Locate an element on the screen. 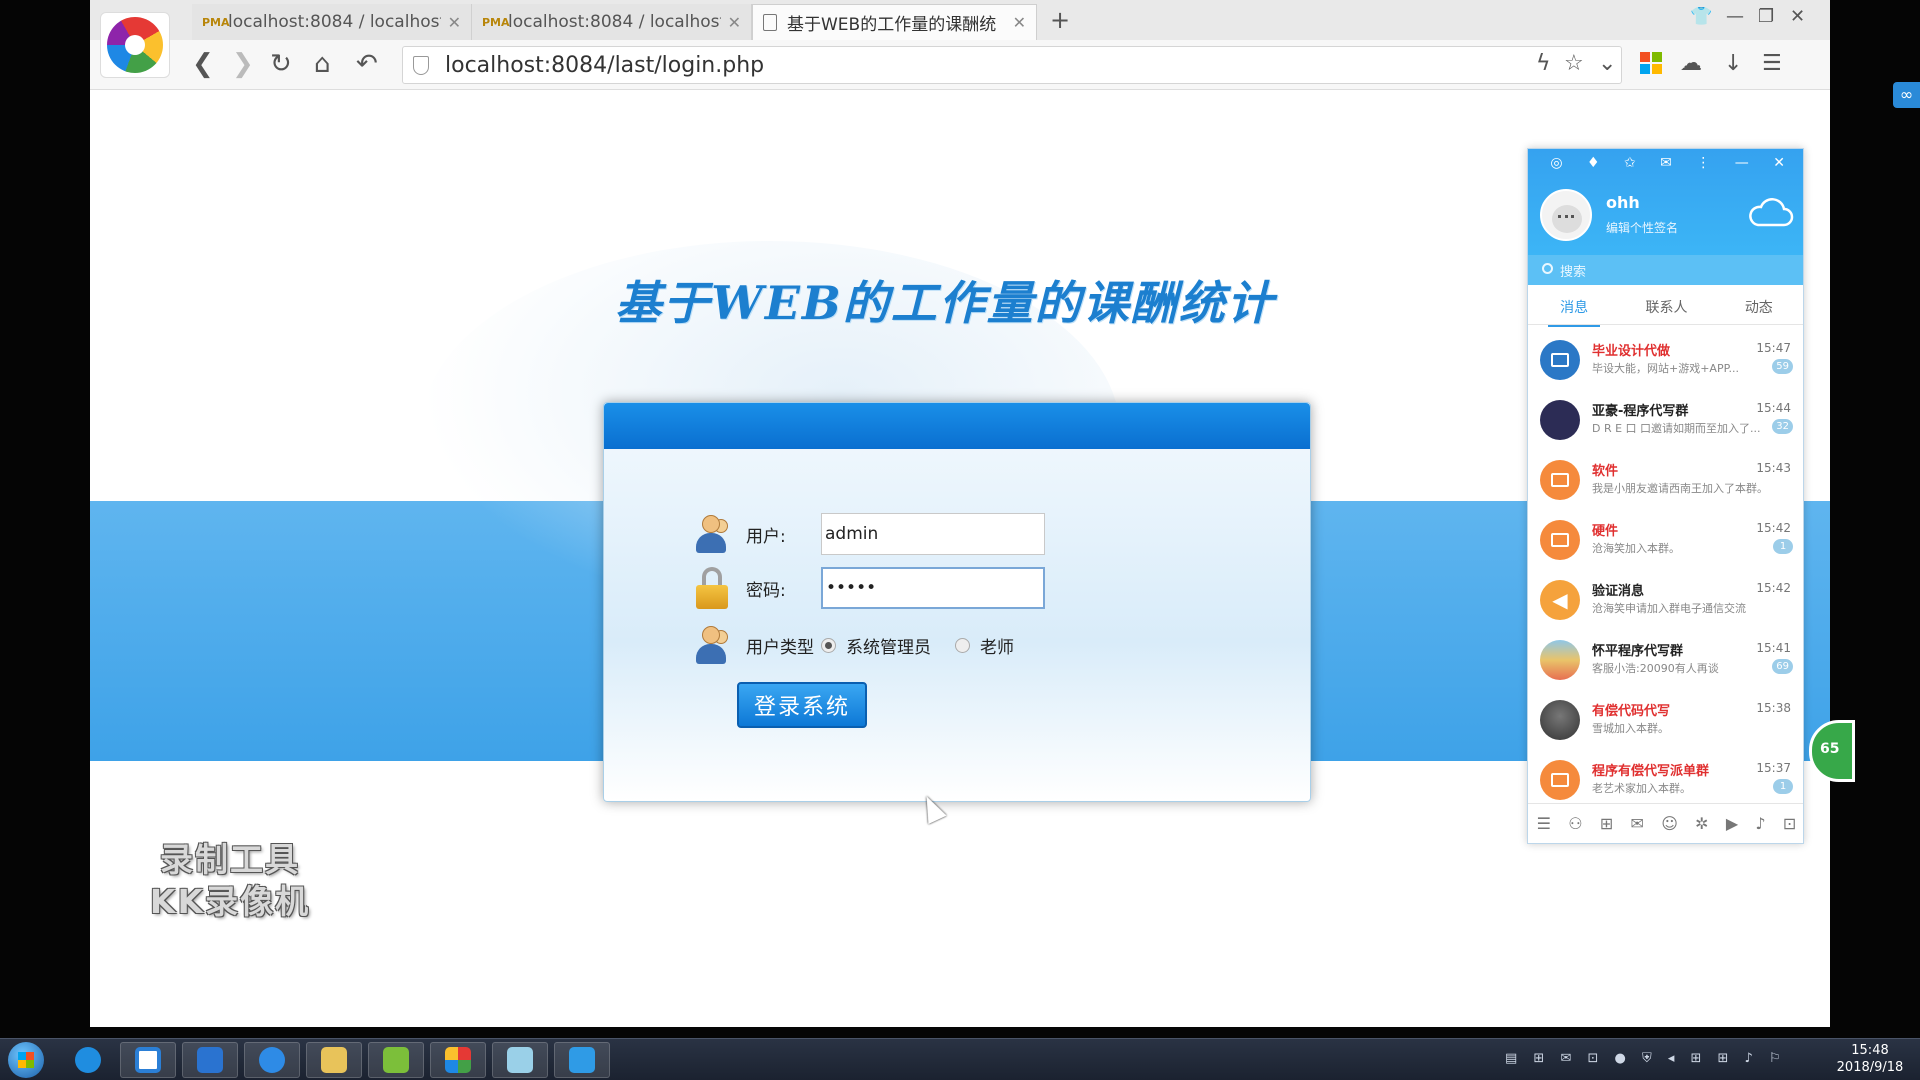  close-window-button: ✕ is located at coordinates (1797, 16).